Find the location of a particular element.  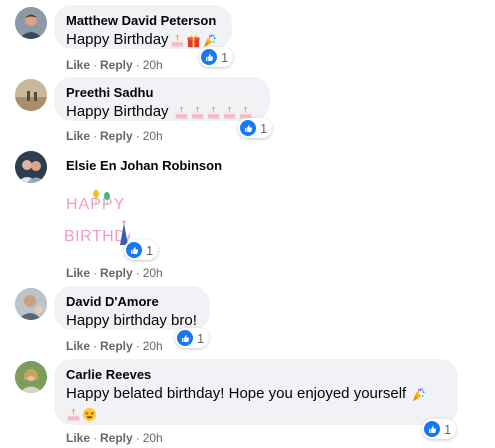

comment-author: Elsie En Johan Robinson is located at coordinates (144, 166).